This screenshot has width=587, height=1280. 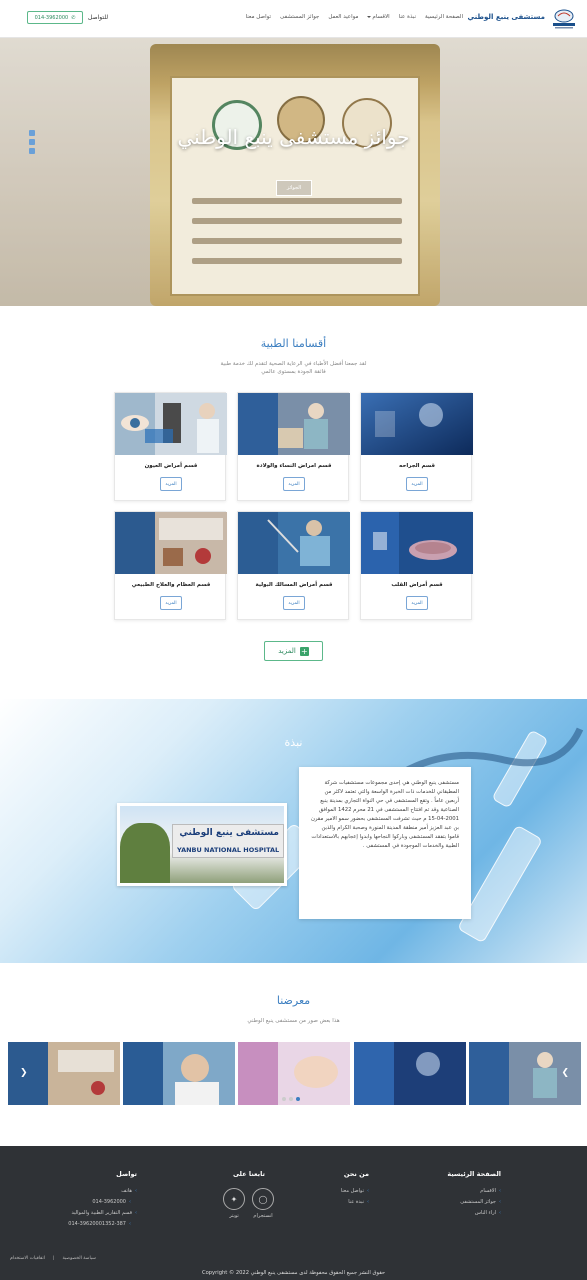 What do you see at coordinates (291, 1099) in the screenshot?
I see `gallery-dots` at bounding box center [291, 1099].